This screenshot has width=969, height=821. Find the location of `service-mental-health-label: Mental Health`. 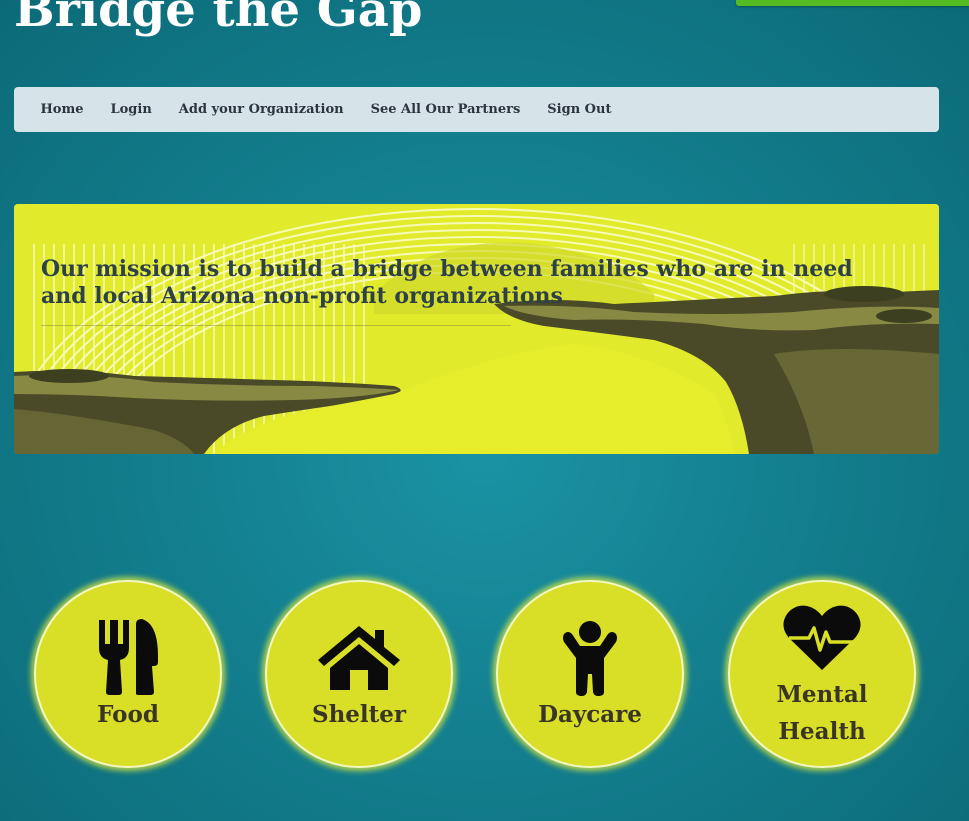

service-mental-health-label: Mental Health is located at coordinates (822, 713).